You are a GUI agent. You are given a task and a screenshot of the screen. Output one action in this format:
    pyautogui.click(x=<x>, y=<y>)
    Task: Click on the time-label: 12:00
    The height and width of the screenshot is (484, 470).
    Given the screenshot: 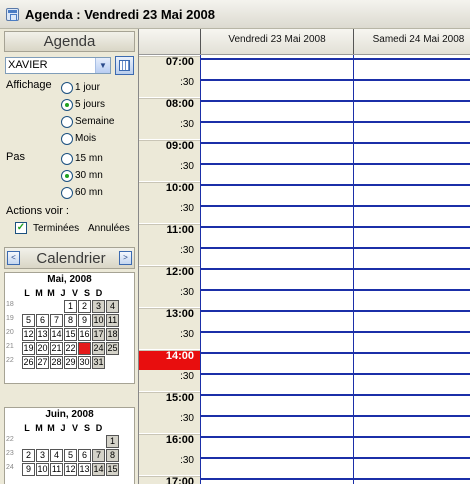 What is the action you would take?
    pyautogui.click(x=179, y=272)
    